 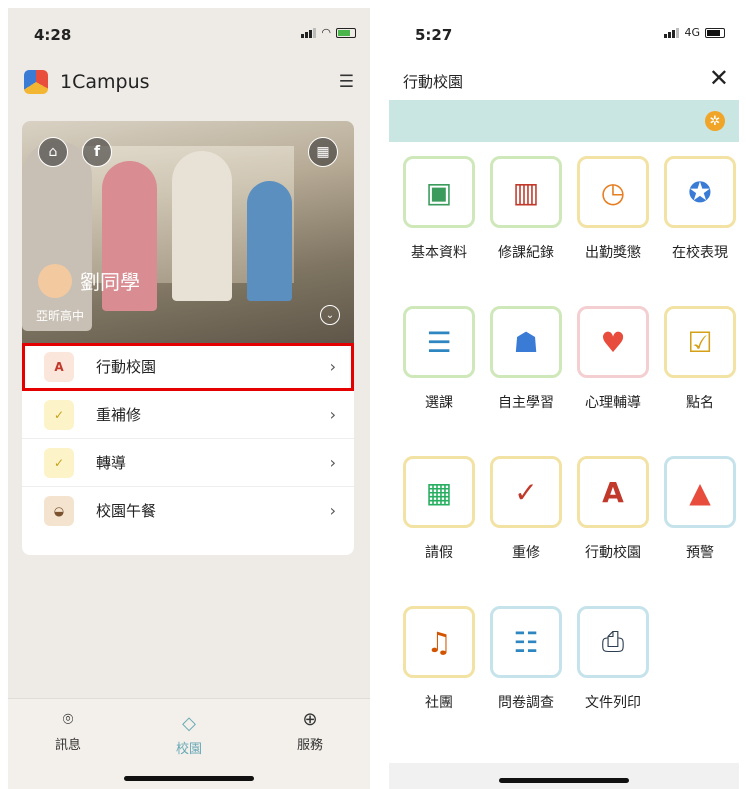 I want to click on survey-icon: ☷, so click(x=526, y=642).